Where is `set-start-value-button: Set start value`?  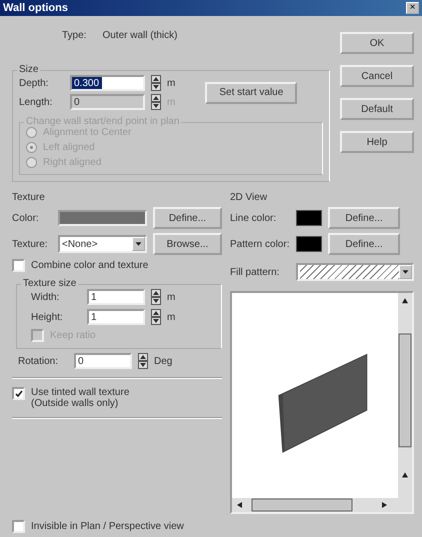
set-start-value-button: Set start value is located at coordinates (251, 93).